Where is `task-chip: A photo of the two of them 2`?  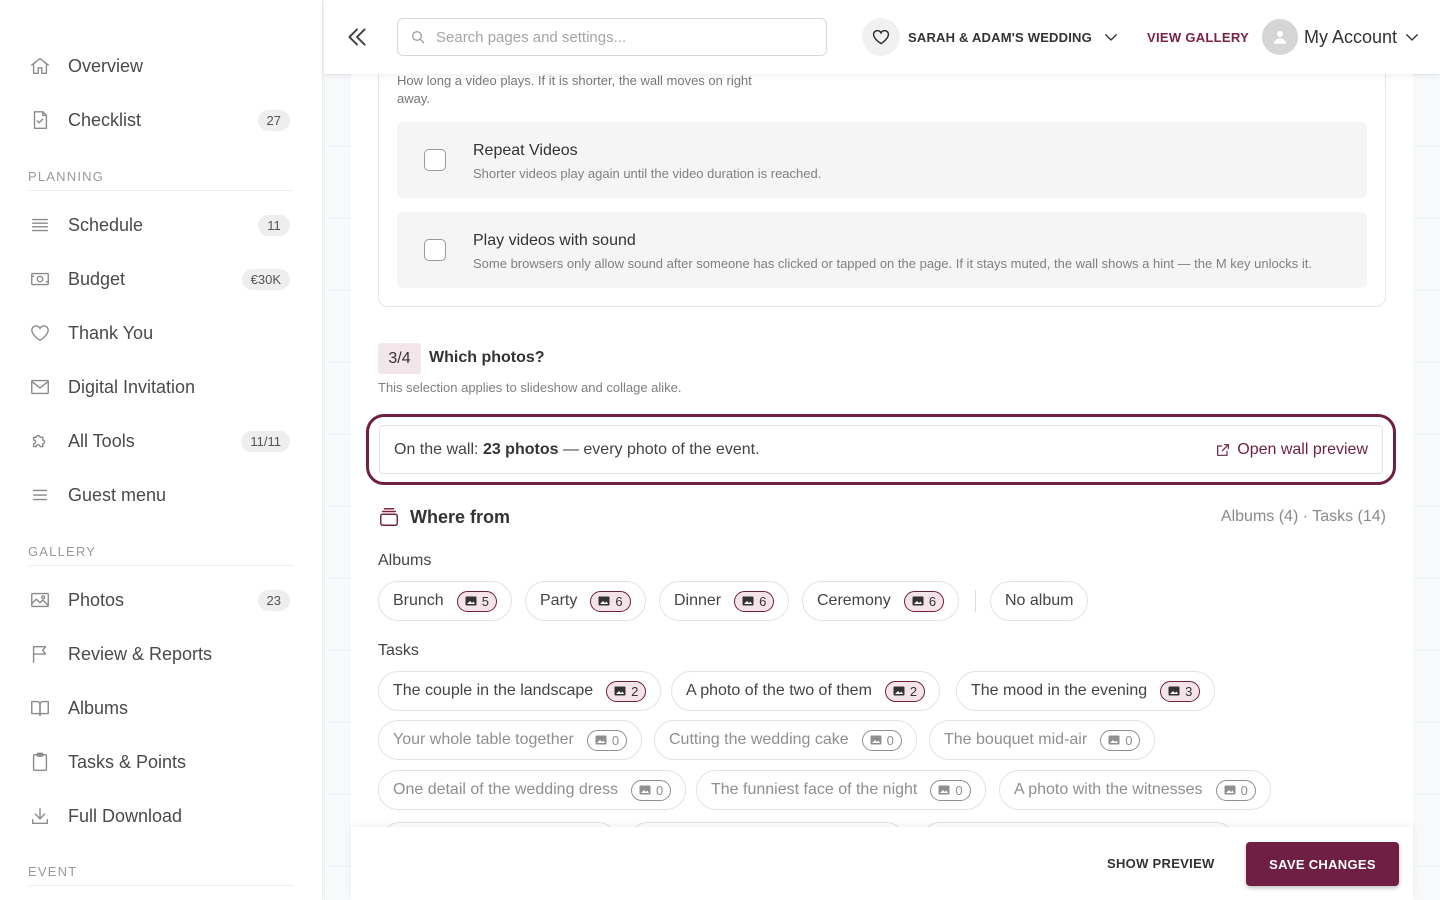 task-chip: A photo of the two of them 2 is located at coordinates (806, 691).